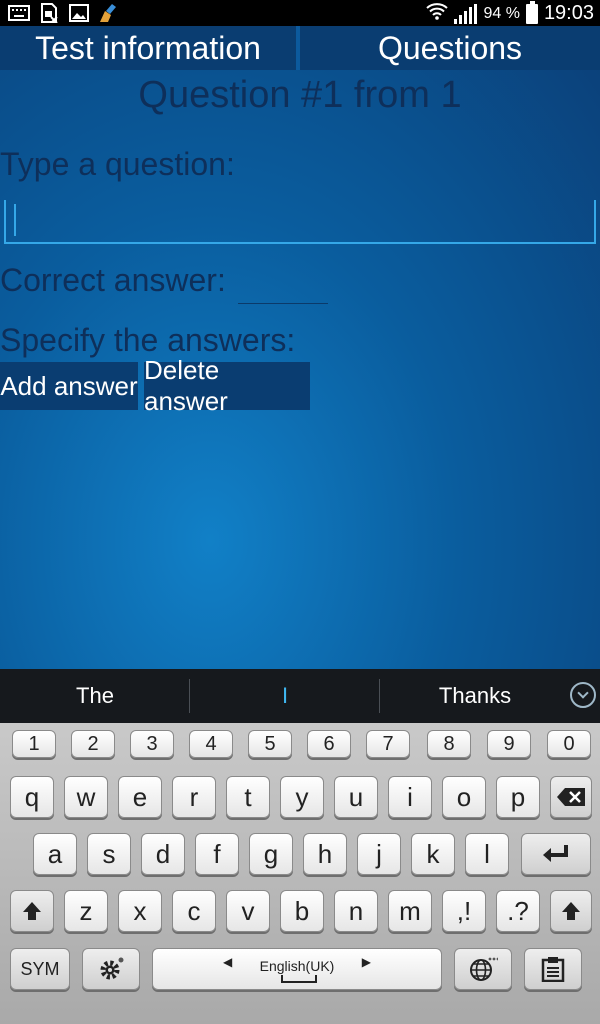 The width and height of the screenshot is (600, 1024). What do you see at coordinates (325, 854) in the screenshot?
I see `key-h: h` at bounding box center [325, 854].